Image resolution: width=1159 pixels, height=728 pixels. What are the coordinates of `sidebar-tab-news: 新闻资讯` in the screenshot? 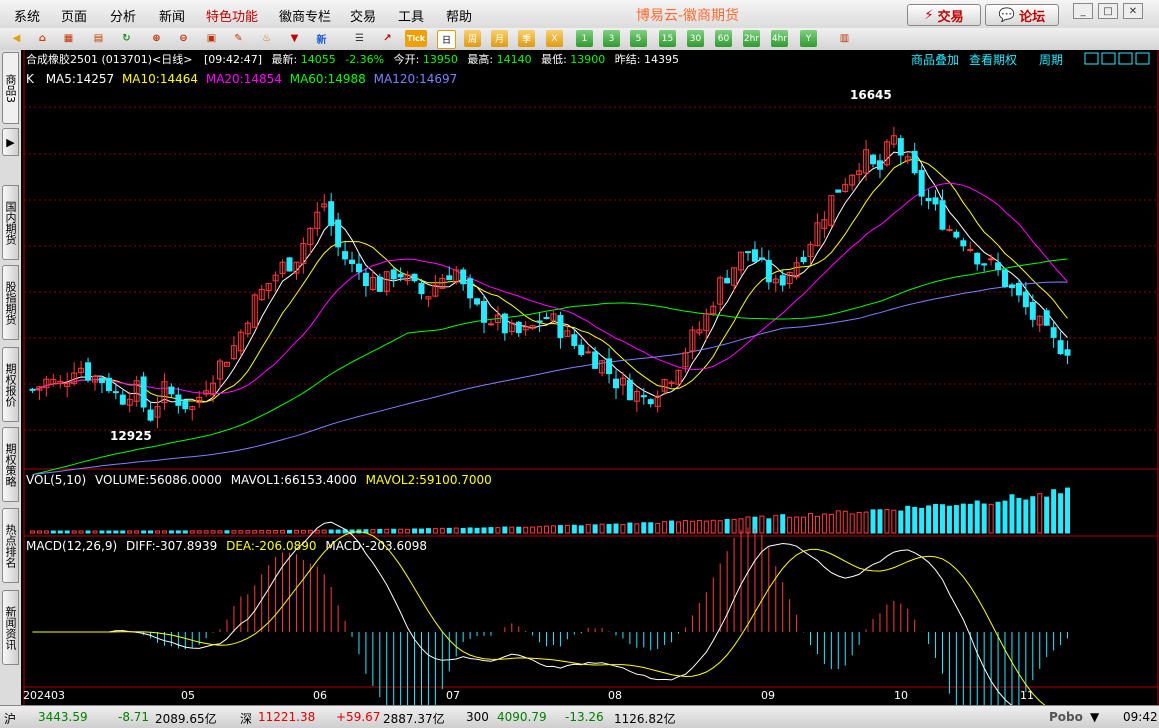 It's located at (10, 627).